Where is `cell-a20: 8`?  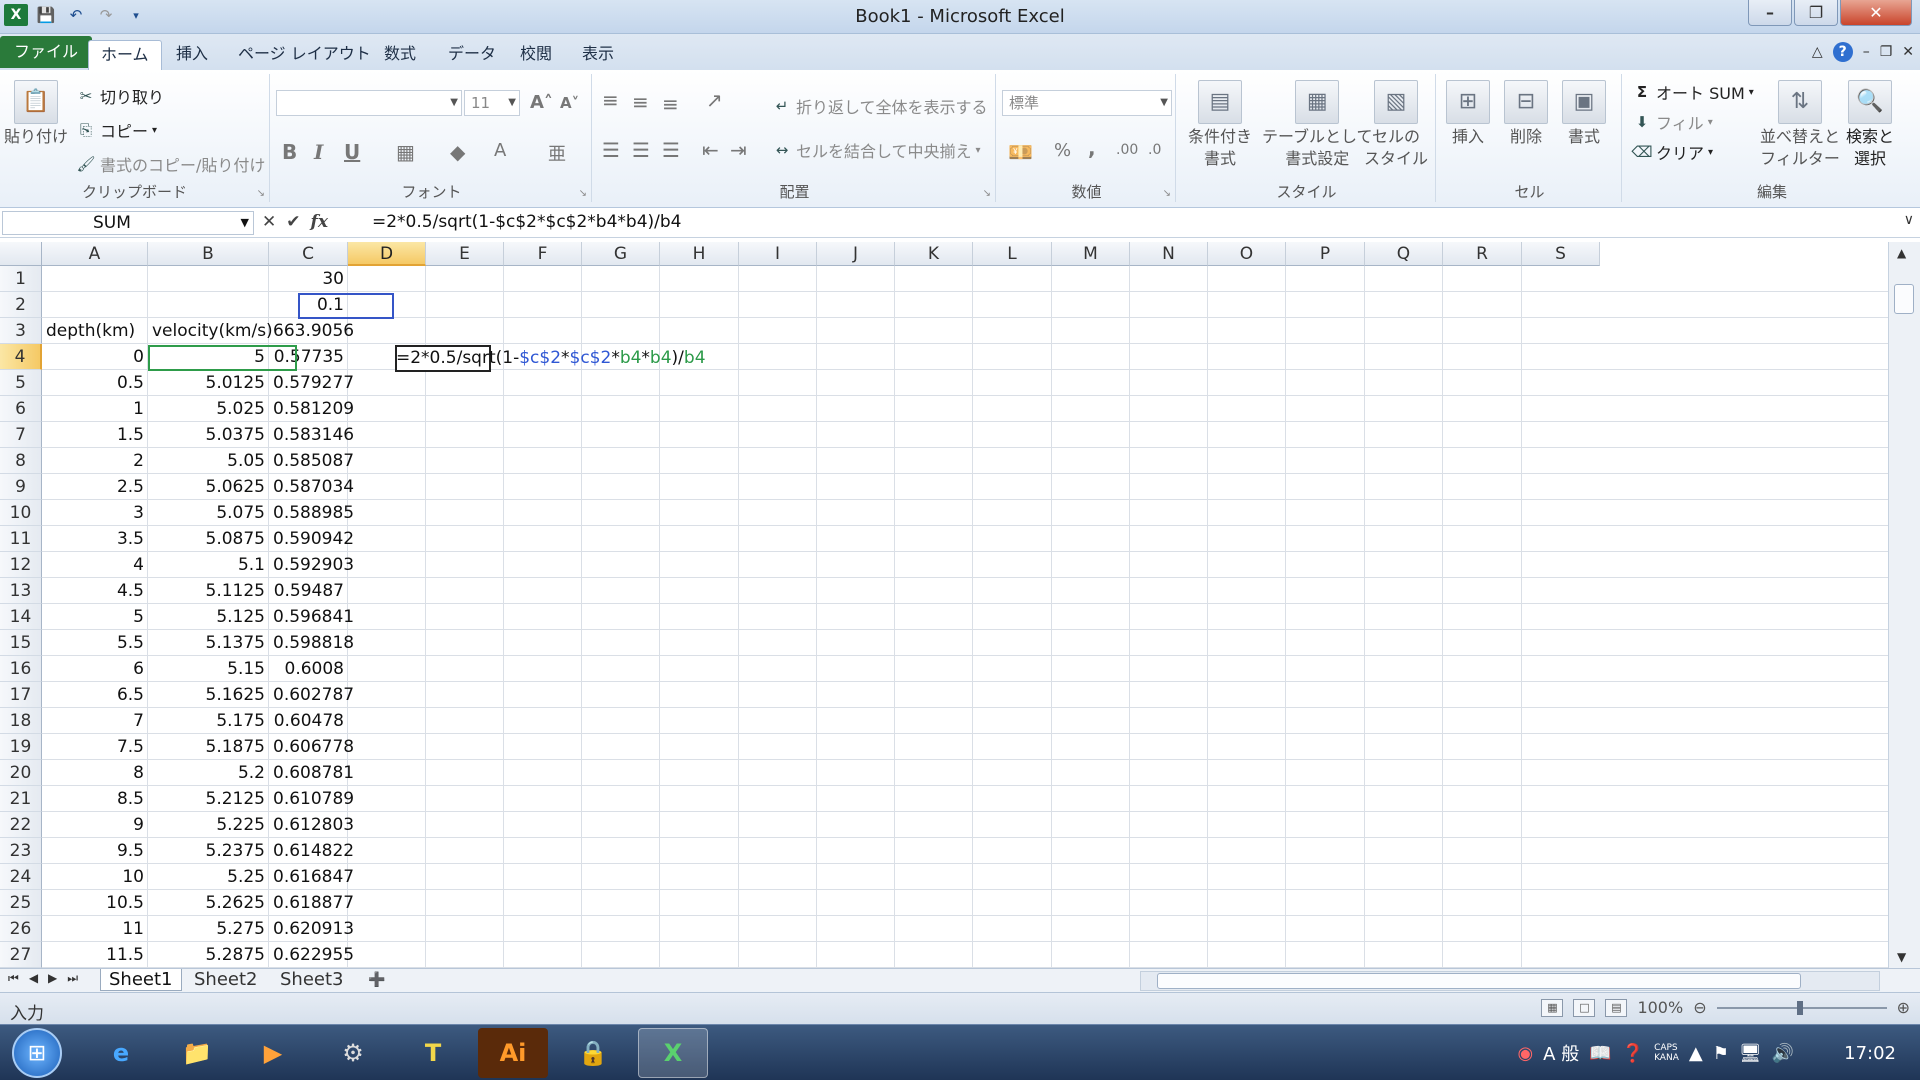
cell-a20: 8 is located at coordinates (95, 773).